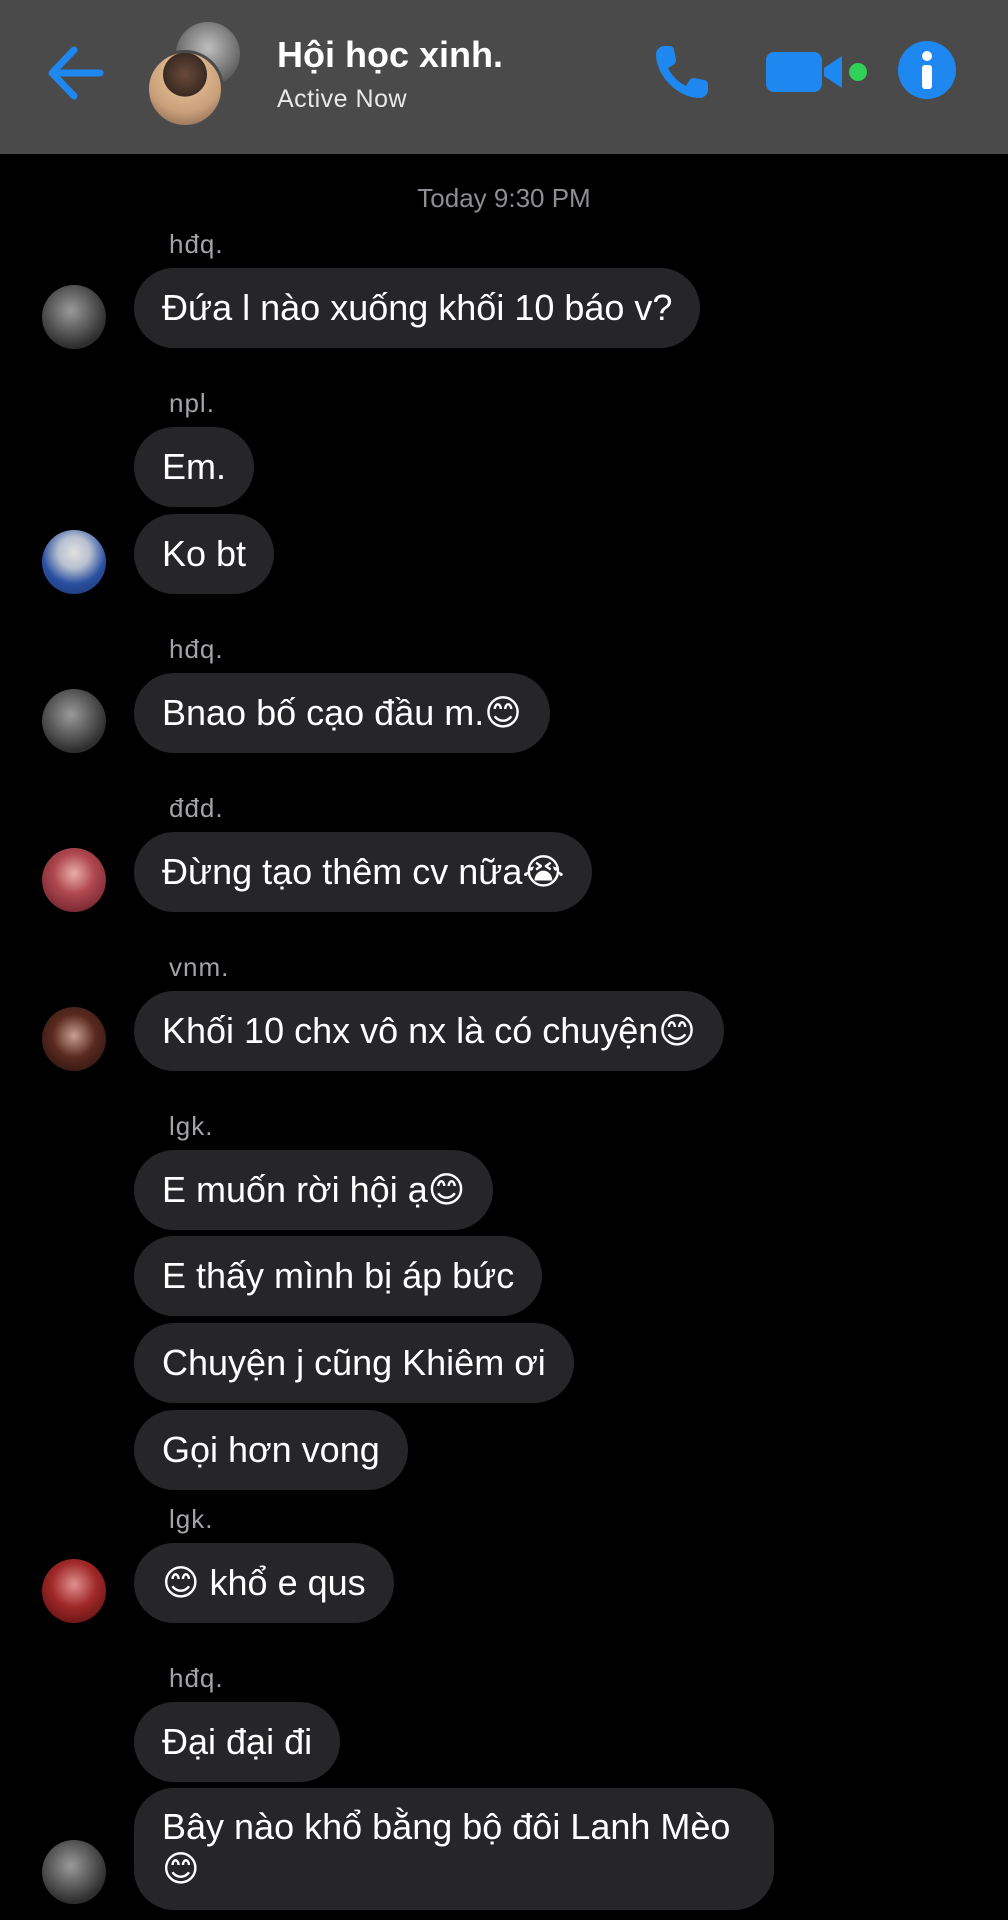 This screenshot has width=1008, height=1920. I want to click on sender-name: npl., so click(192, 403).